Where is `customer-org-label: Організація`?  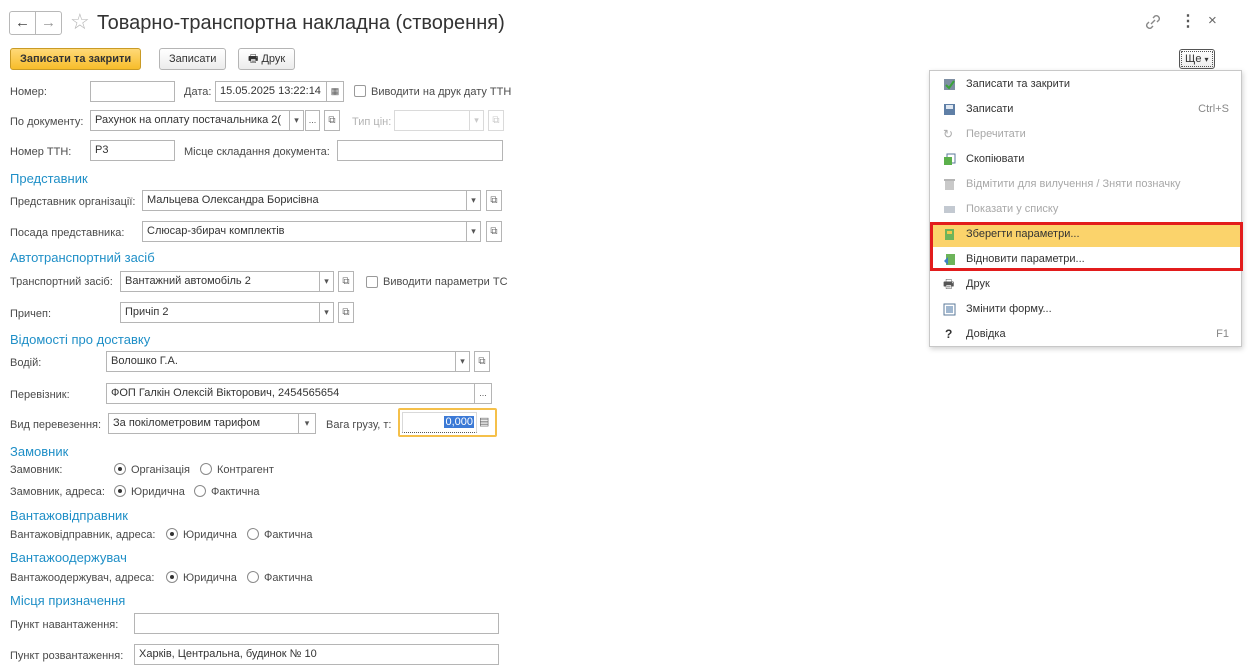
customer-org-label: Організація is located at coordinates (160, 470).